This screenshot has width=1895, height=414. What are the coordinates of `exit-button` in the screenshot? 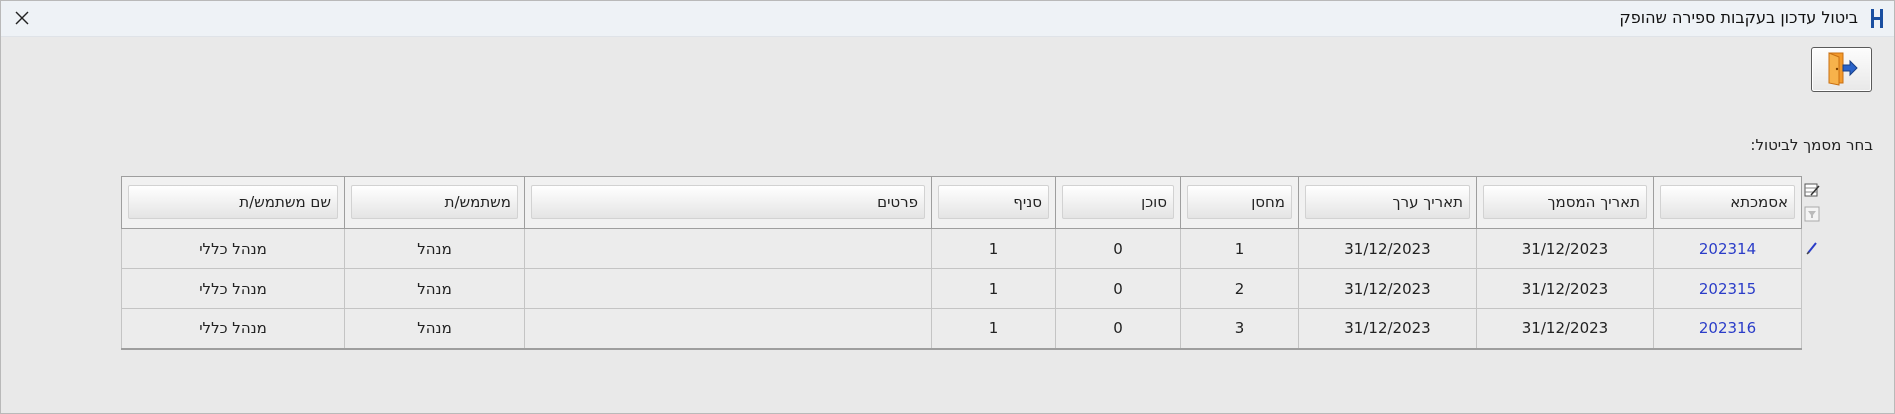 It's located at (1841, 69).